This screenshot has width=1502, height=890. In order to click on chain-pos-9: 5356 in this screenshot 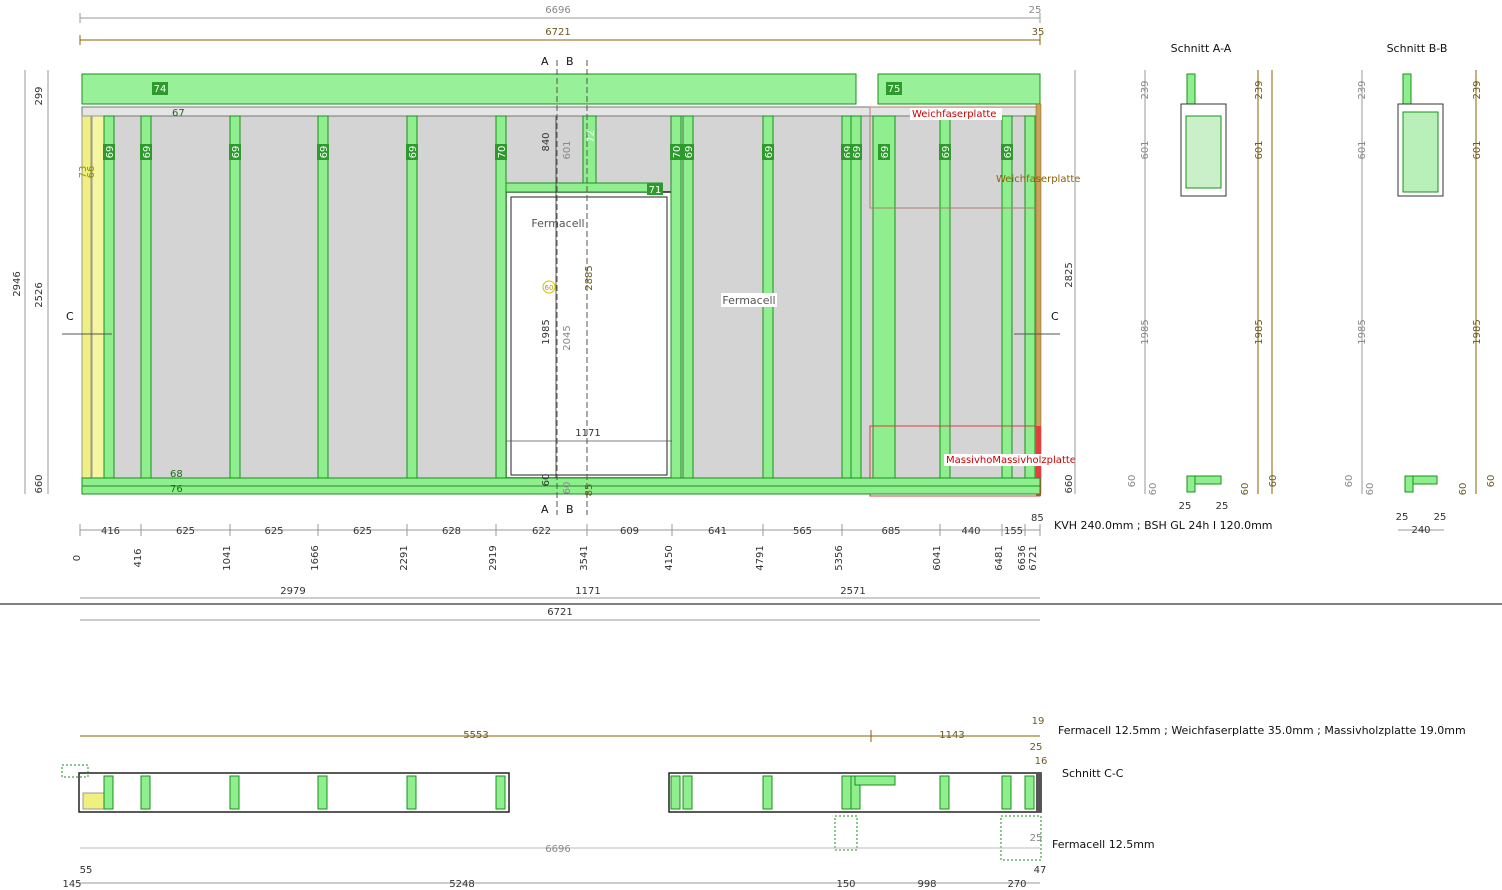, I will do `click(839, 557)`.